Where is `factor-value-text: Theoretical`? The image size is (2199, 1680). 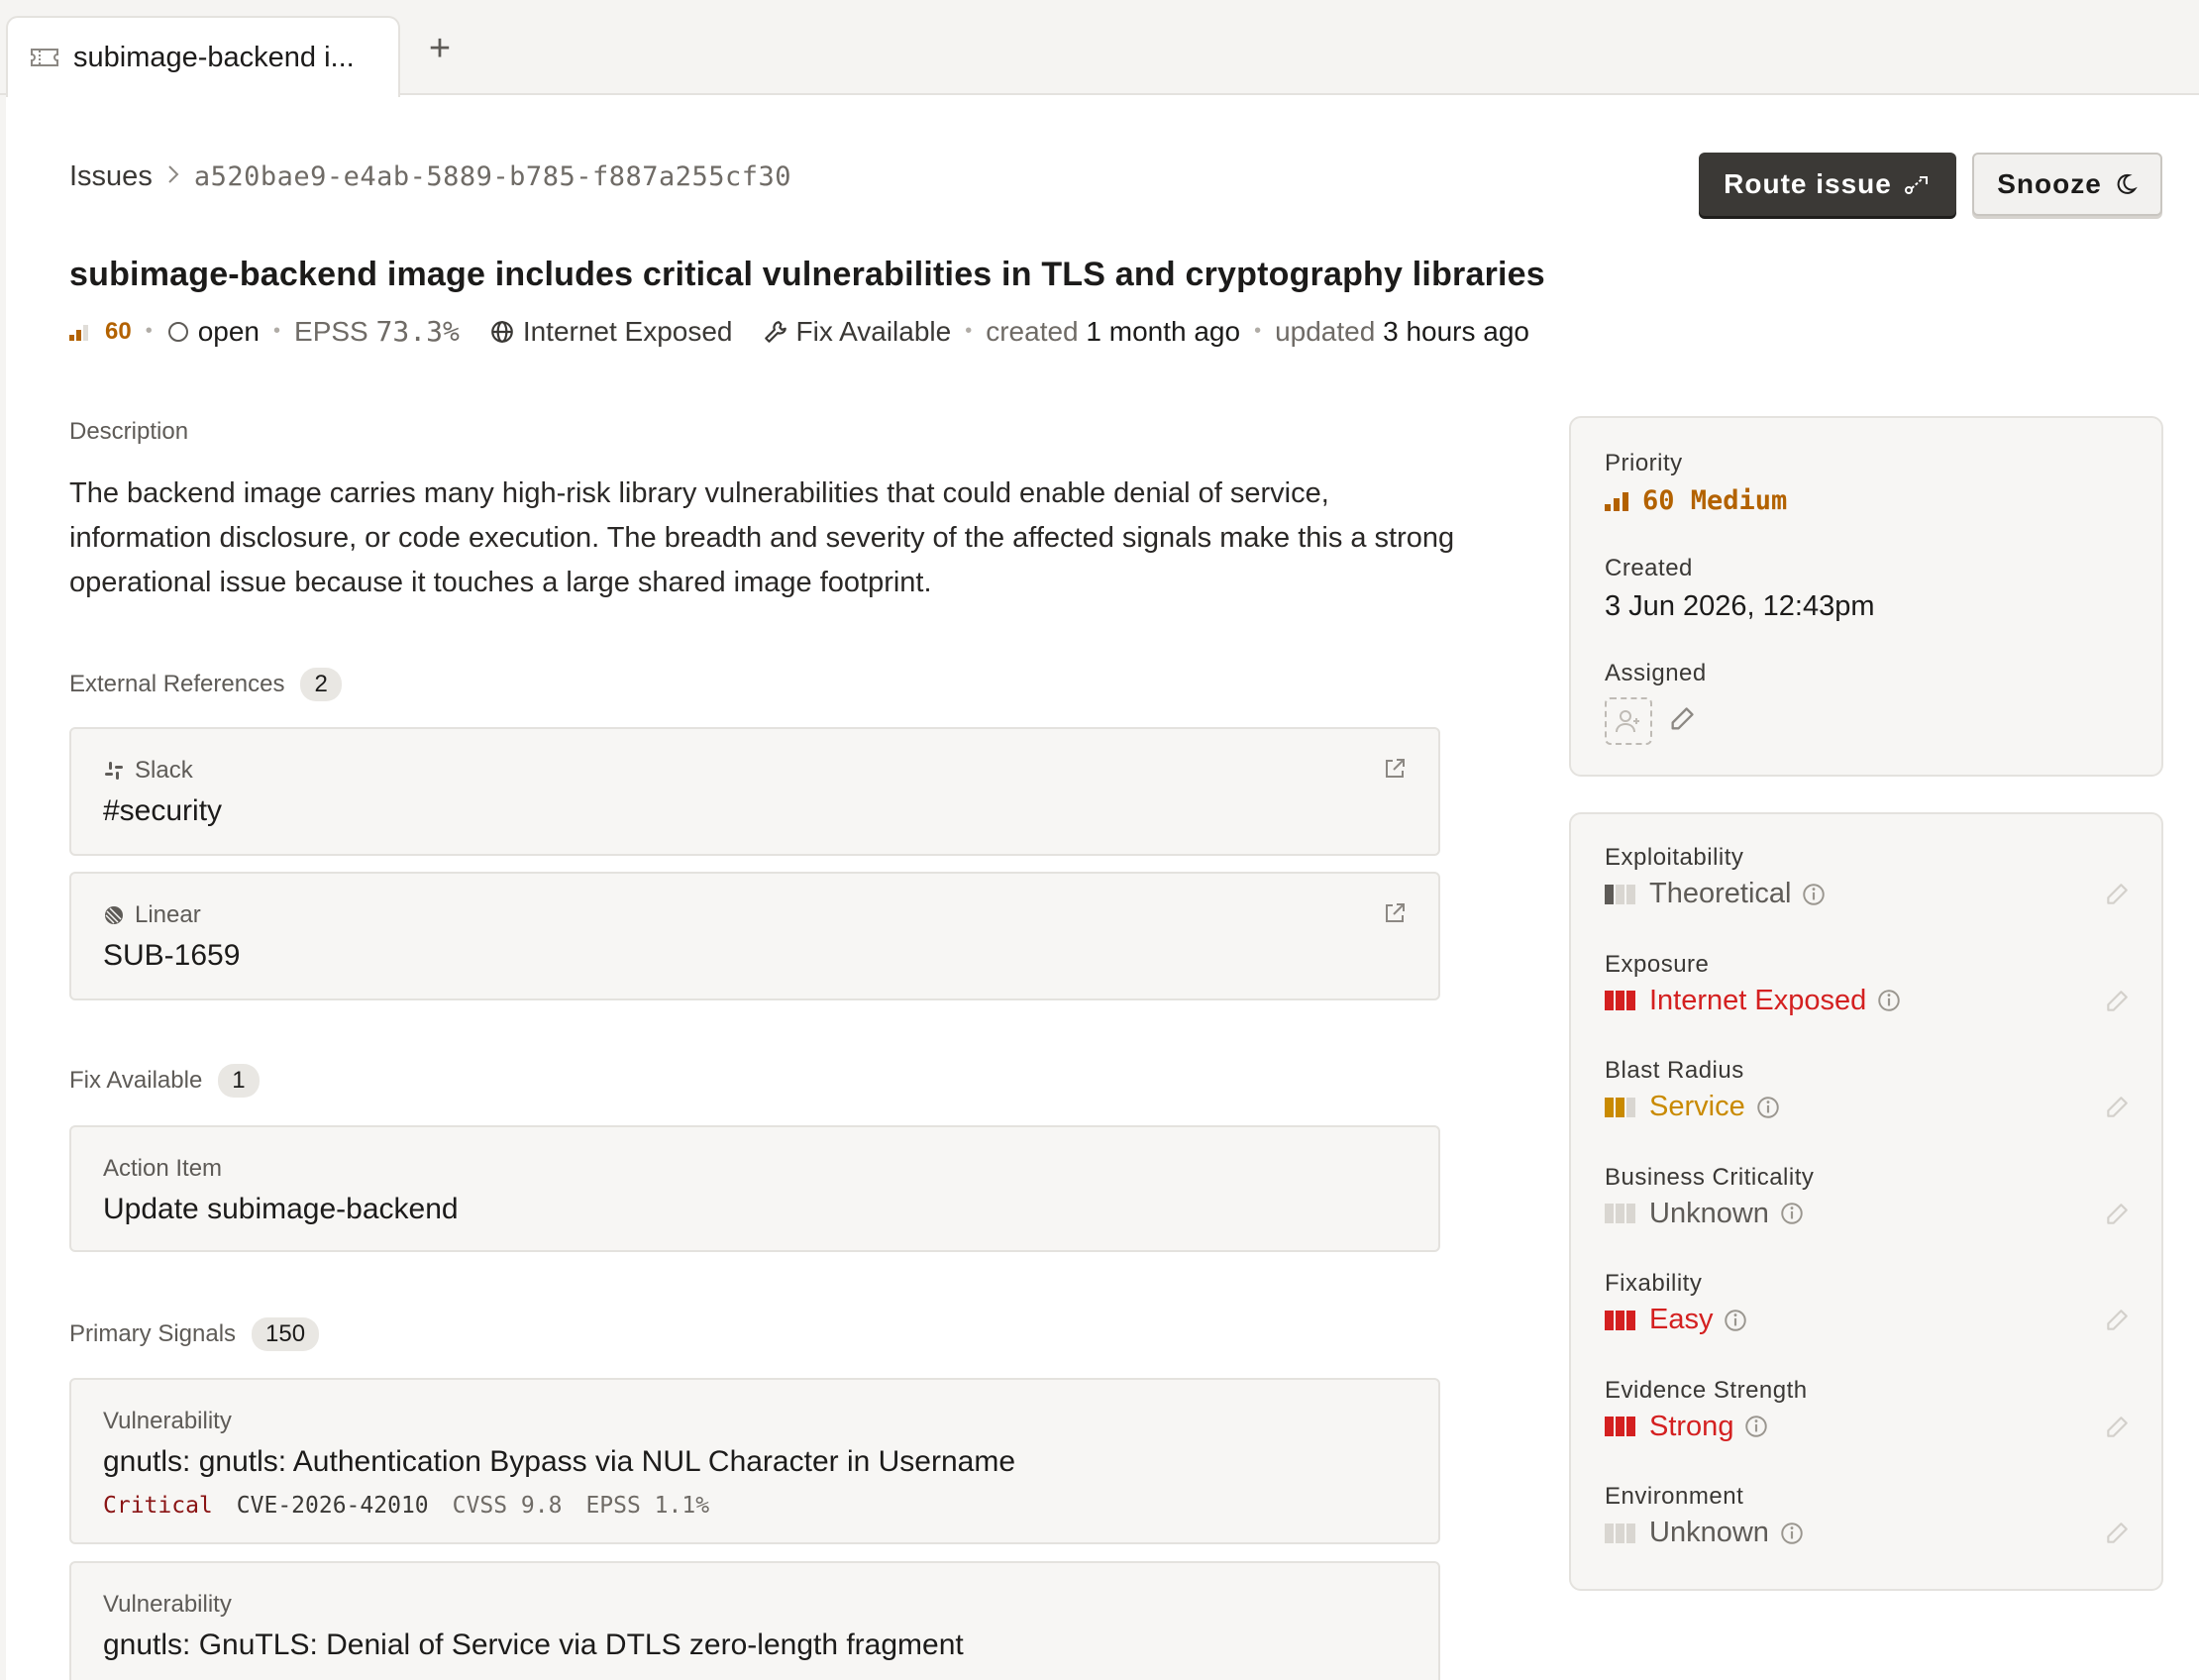 factor-value-text: Theoretical is located at coordinates (1720, 893).